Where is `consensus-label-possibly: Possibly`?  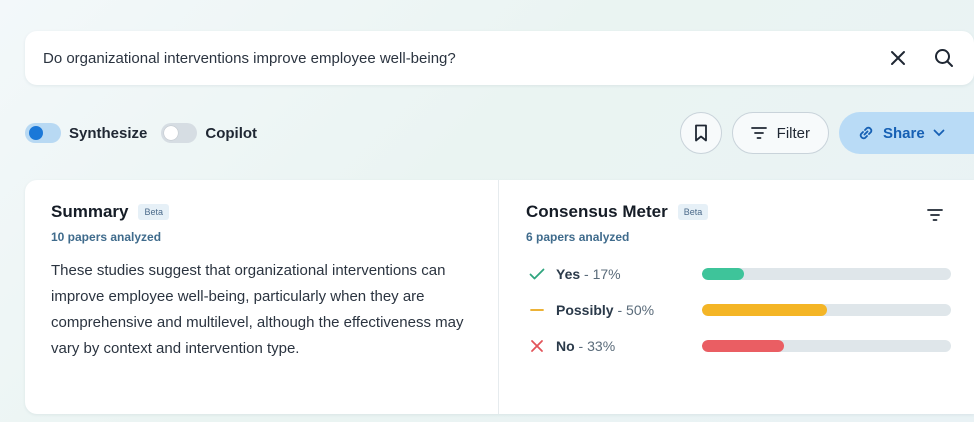 consensus-label-possibly: Possibly is located at coordinates (585, 310).